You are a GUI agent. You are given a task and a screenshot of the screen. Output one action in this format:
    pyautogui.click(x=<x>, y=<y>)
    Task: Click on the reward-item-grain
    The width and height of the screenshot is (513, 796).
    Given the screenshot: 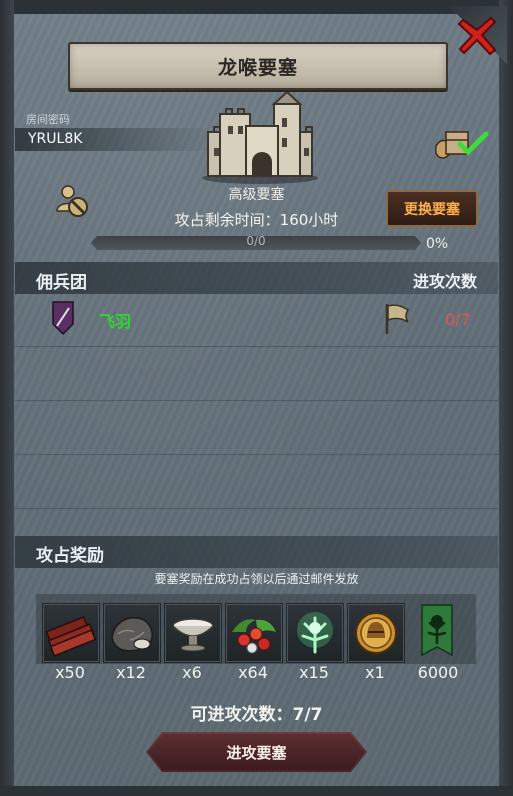 What is the action you would take?
    pyautogui.click(x=193, y=633)
    